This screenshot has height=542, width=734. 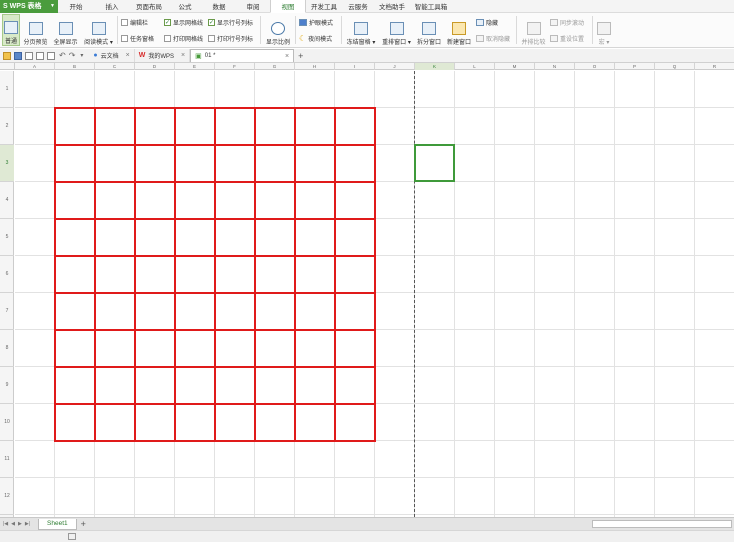 What do you see at coordinates (278, 30) in the screenshot?
I see `zoom-button: 显示比例` at bounding box center [278, 30].